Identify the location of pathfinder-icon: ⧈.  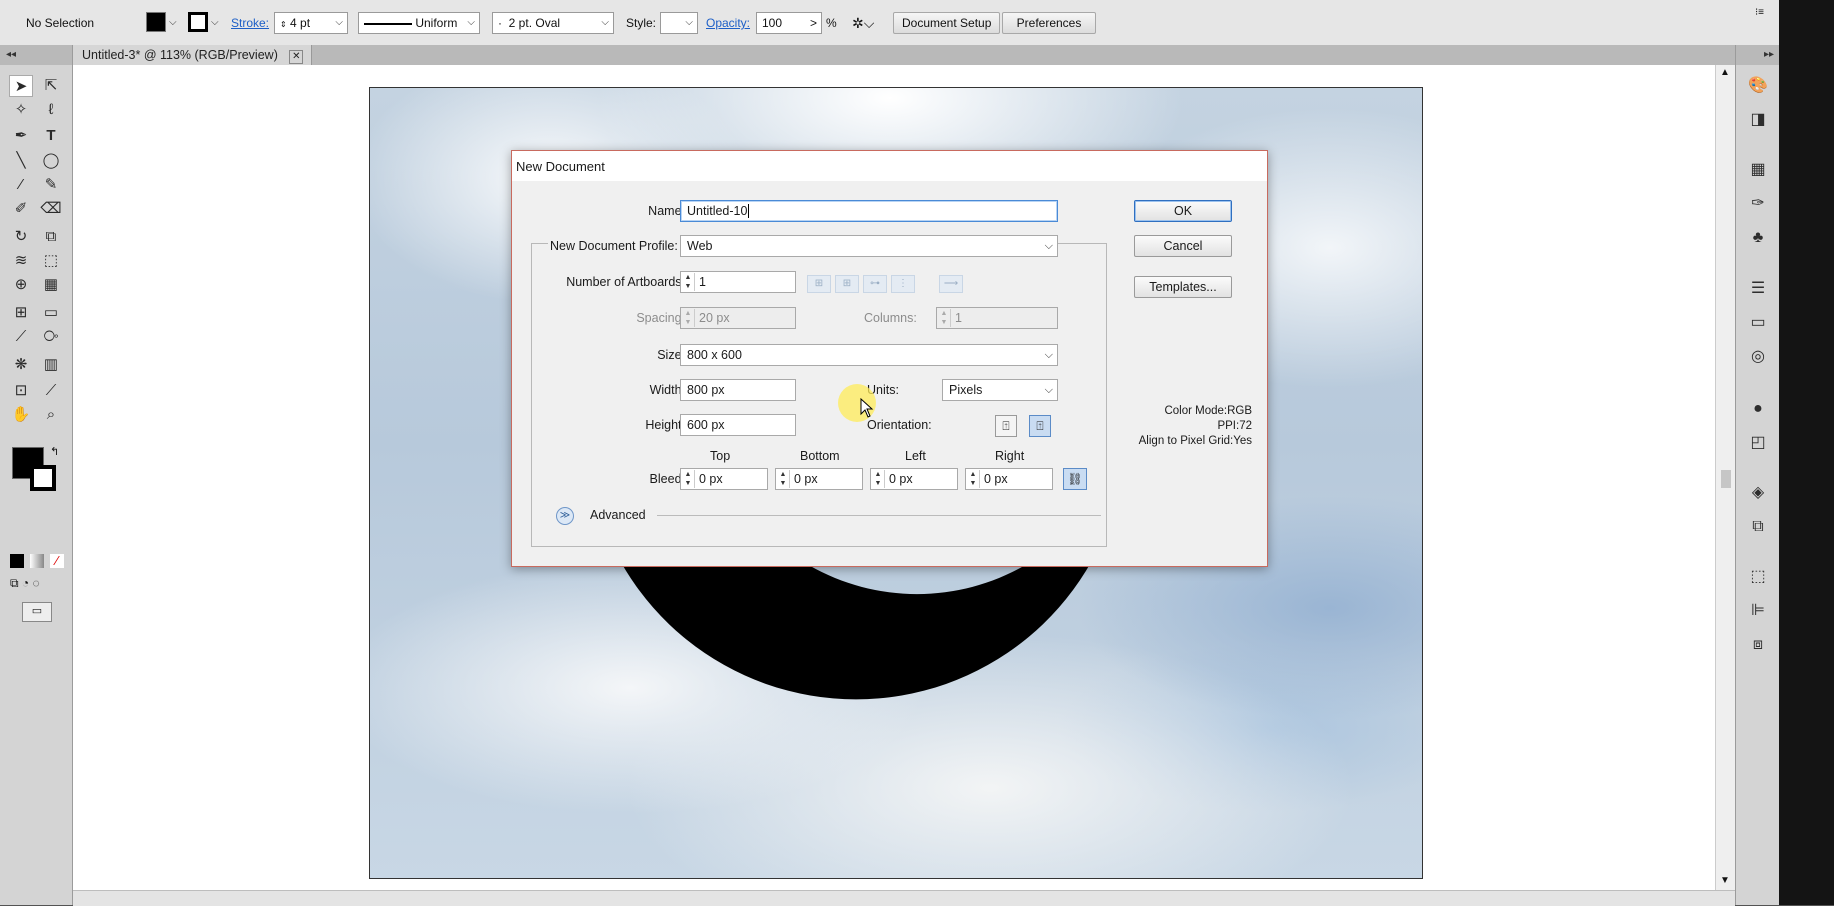
(1758, 645).